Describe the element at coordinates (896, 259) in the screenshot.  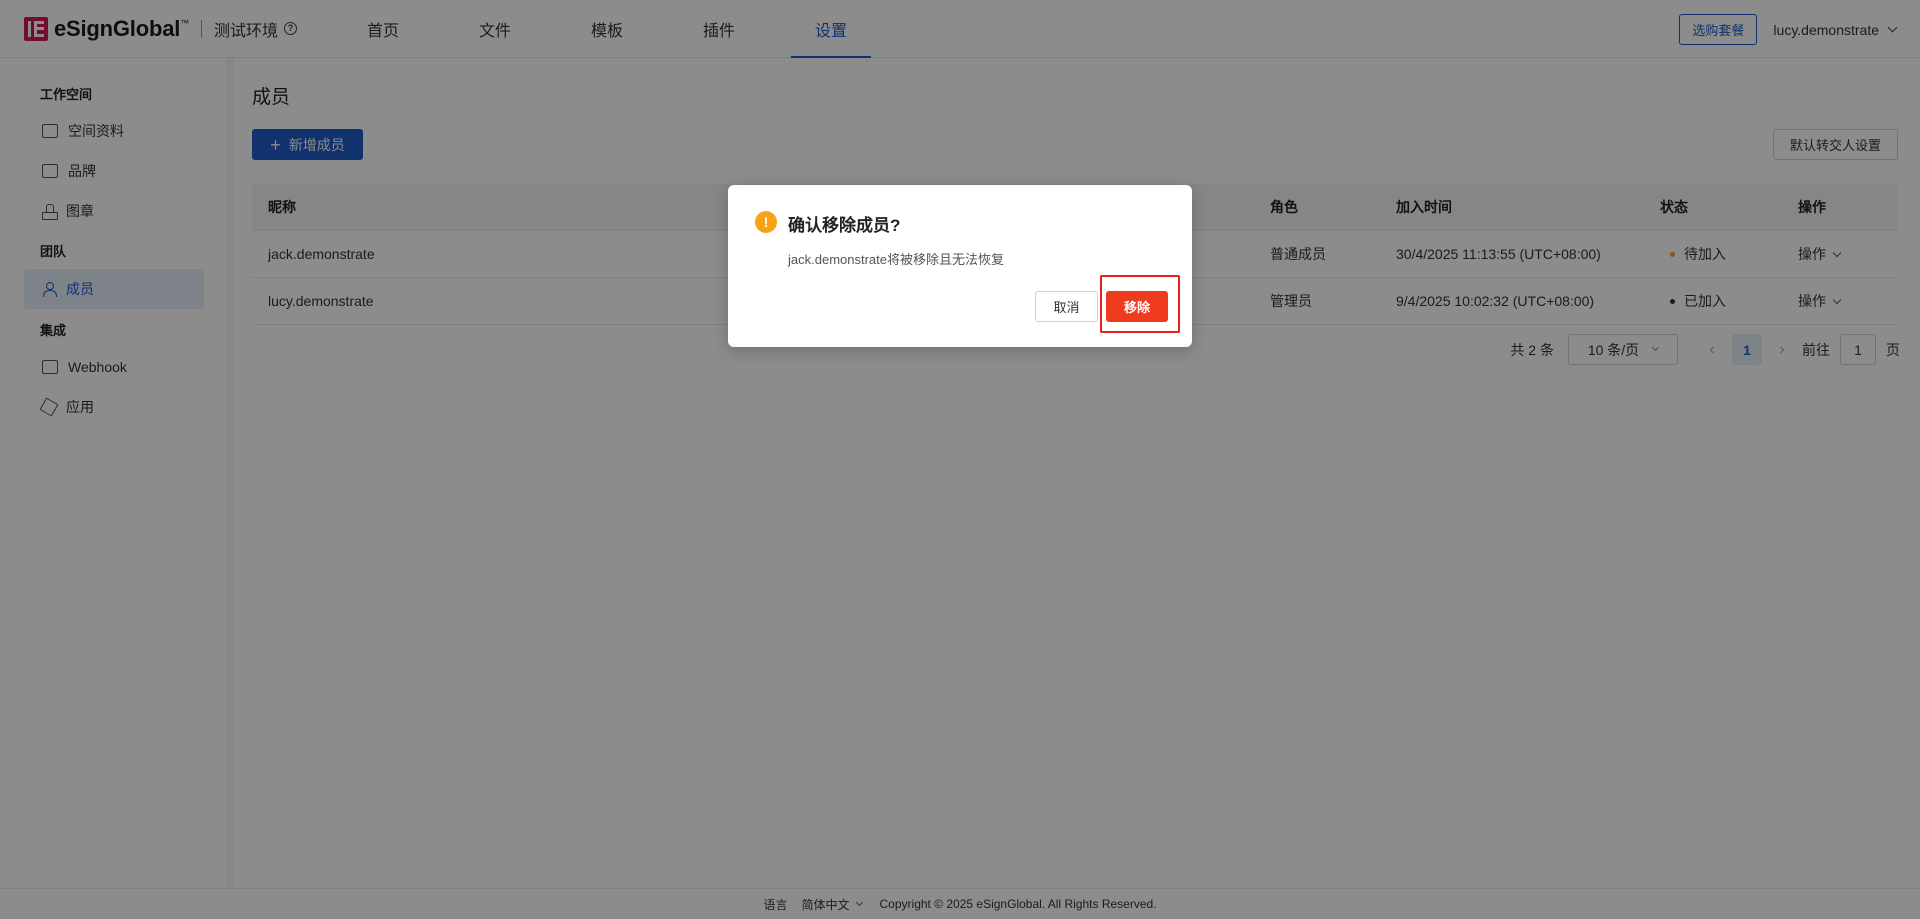
I see `dialog-message: jack.demonstrate将被移除且无法恢复` at that location.